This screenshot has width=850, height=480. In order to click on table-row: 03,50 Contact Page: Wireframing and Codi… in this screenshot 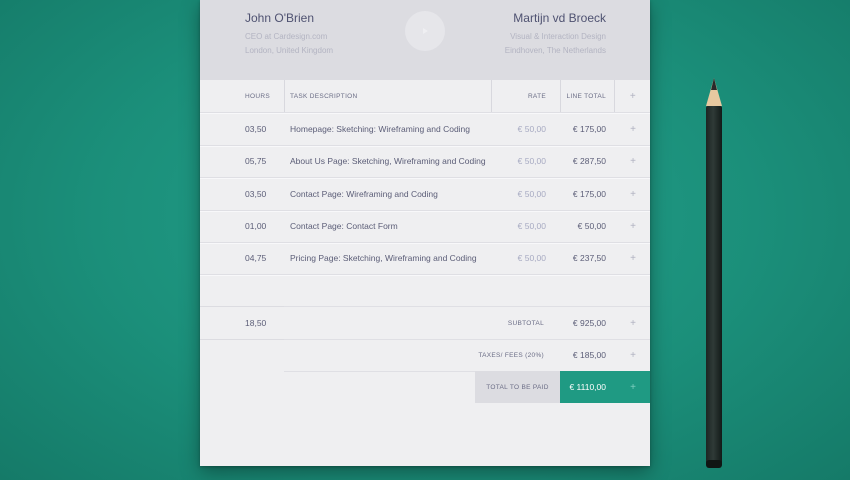, I will do `click(425, 194)`.